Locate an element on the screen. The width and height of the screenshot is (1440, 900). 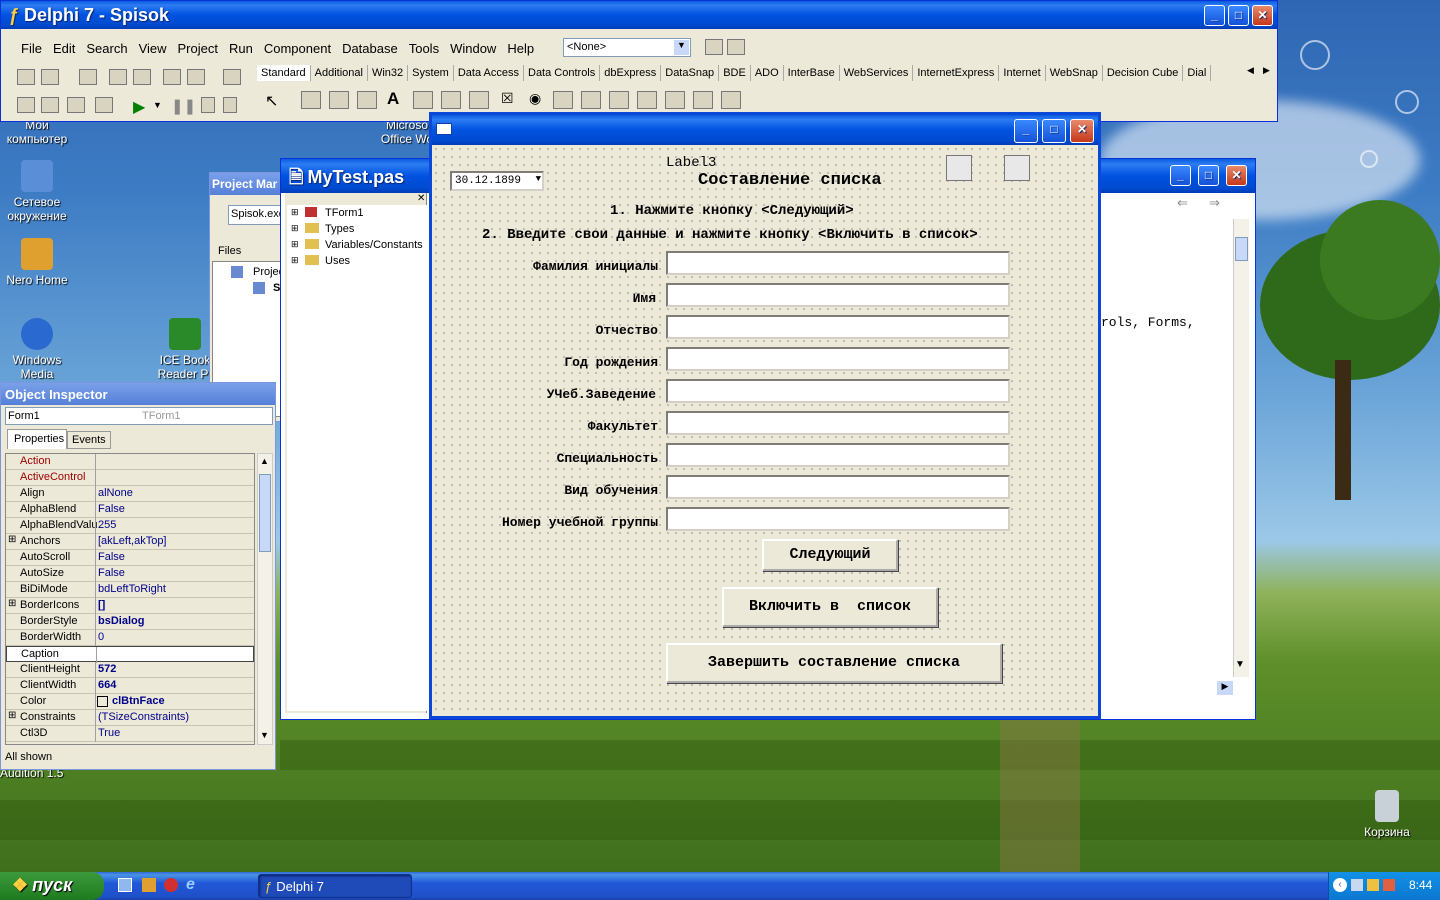
menu-file: File is located at coordinates (31, 48).